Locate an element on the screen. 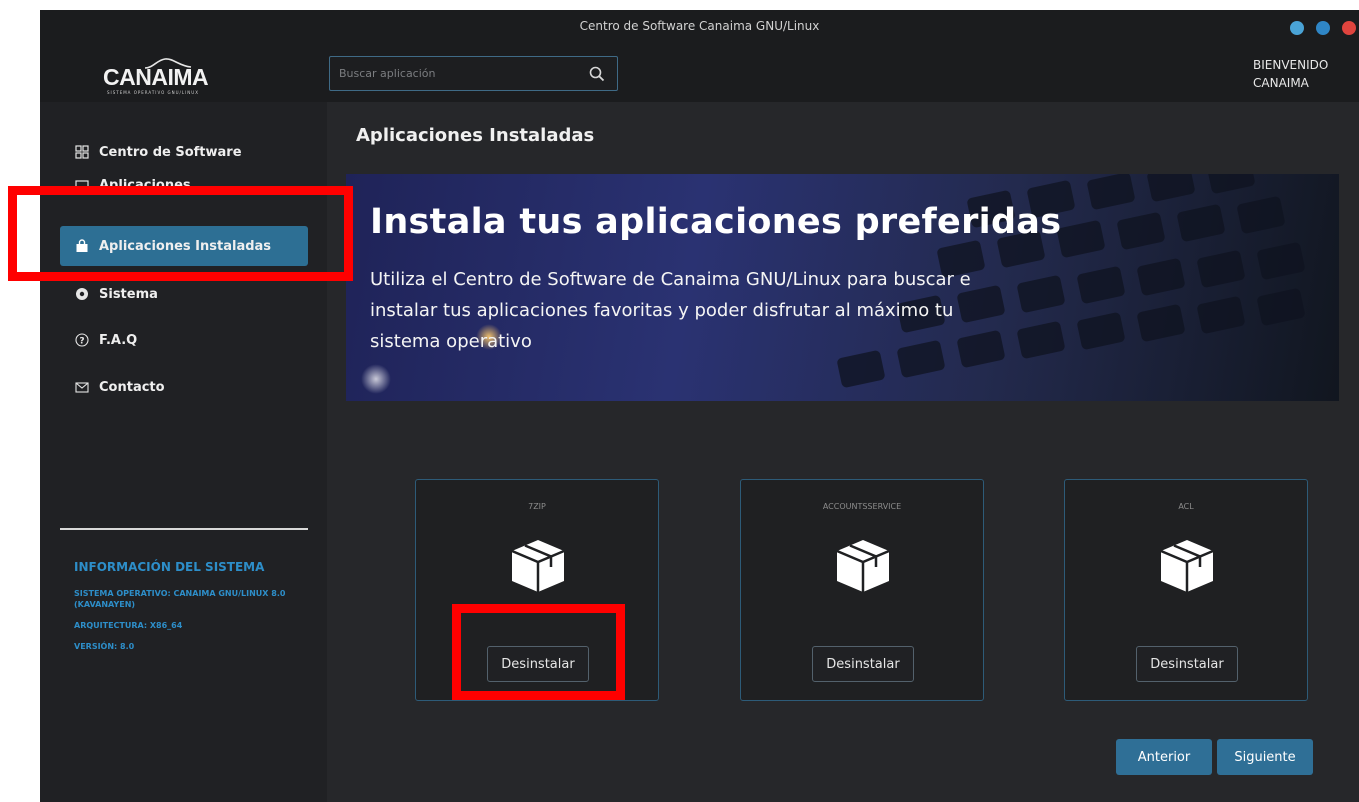 The image size is (1359, 802). banner-heading: Instala tus aplicaciones preferidas is located at coordinates (716, 222).